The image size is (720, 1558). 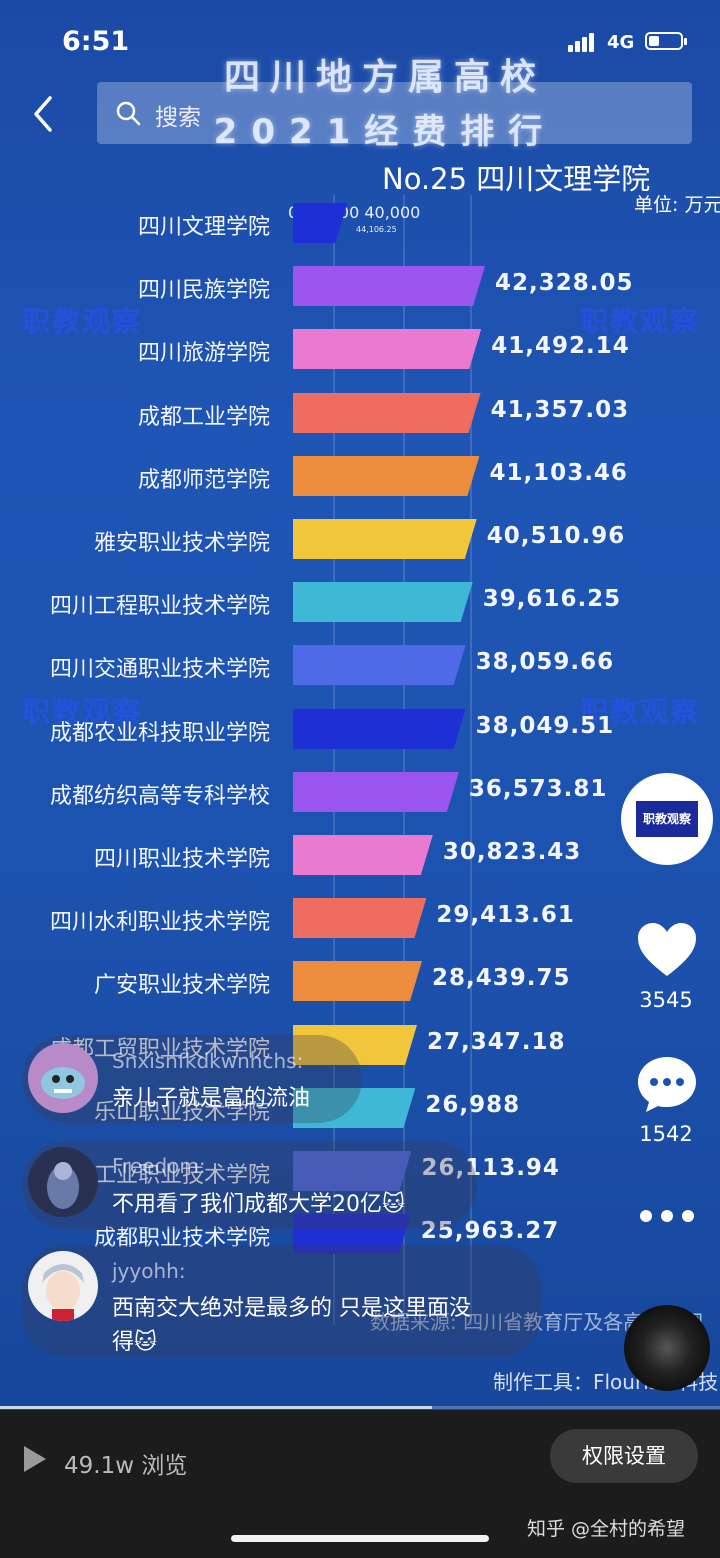 I want to click on chevron-left-icon, so click(x=43, y=114).